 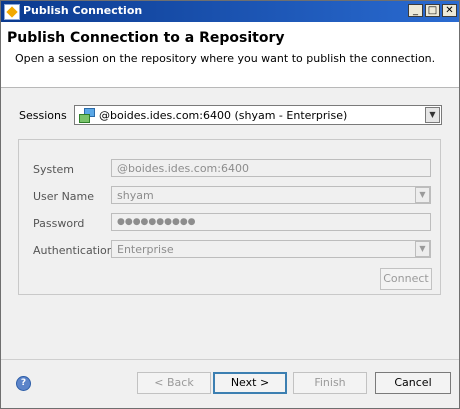 I want to click on username-value: shyam, so click(x=135, y=195).